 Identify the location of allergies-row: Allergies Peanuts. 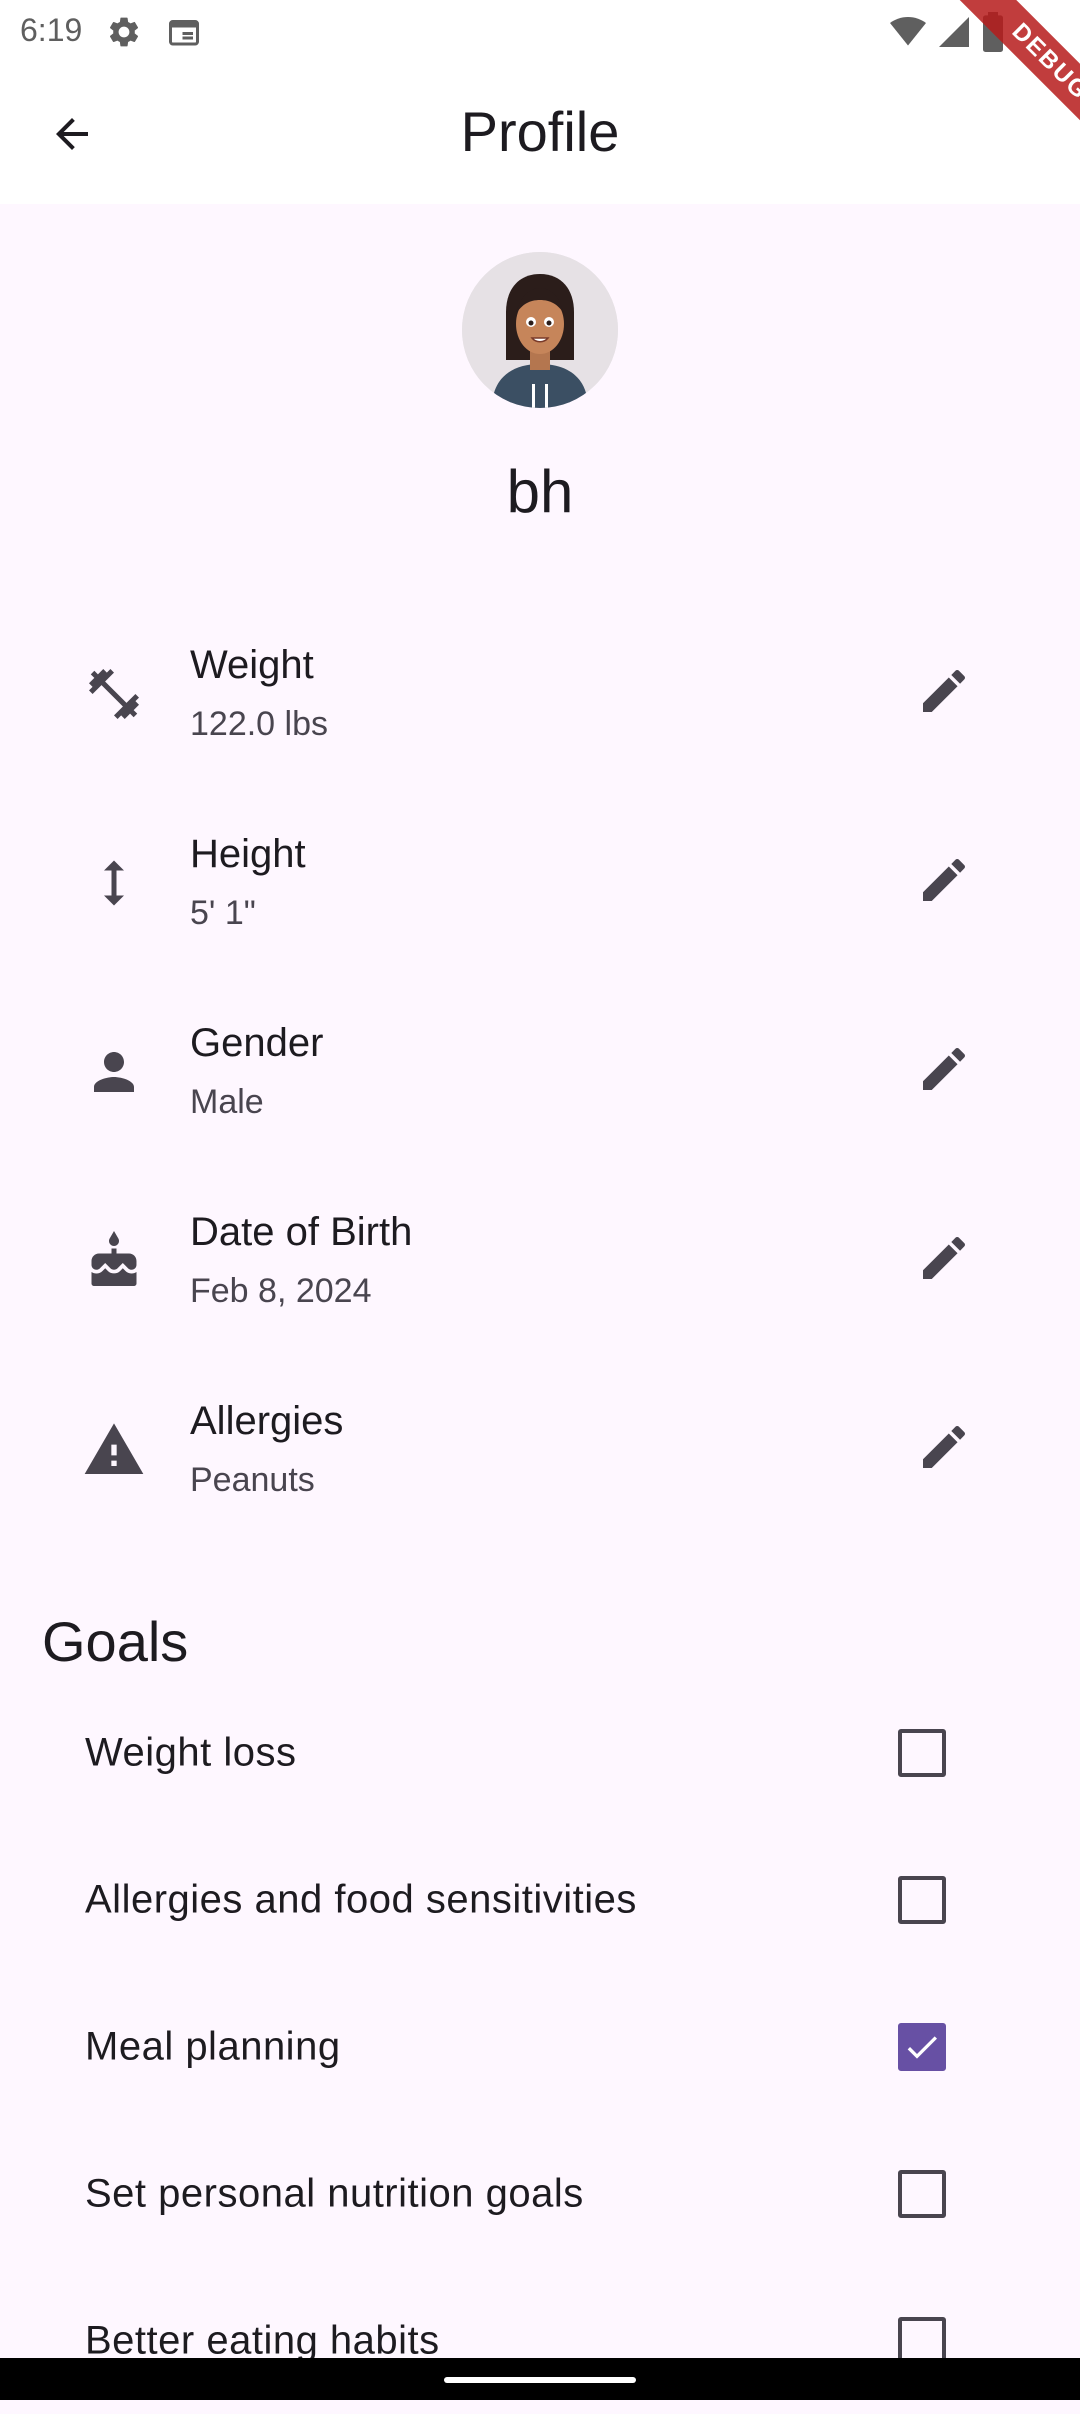
(540, 1449).